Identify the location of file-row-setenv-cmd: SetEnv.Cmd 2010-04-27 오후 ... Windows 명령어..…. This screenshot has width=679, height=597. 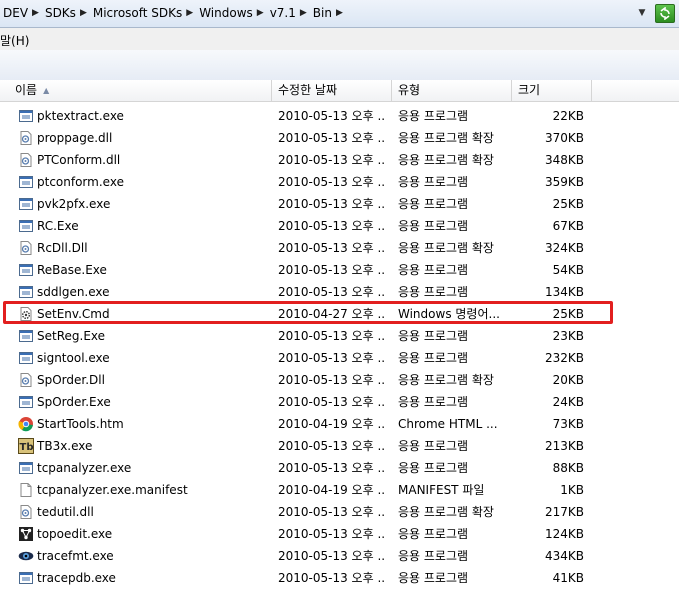
(339, 314).